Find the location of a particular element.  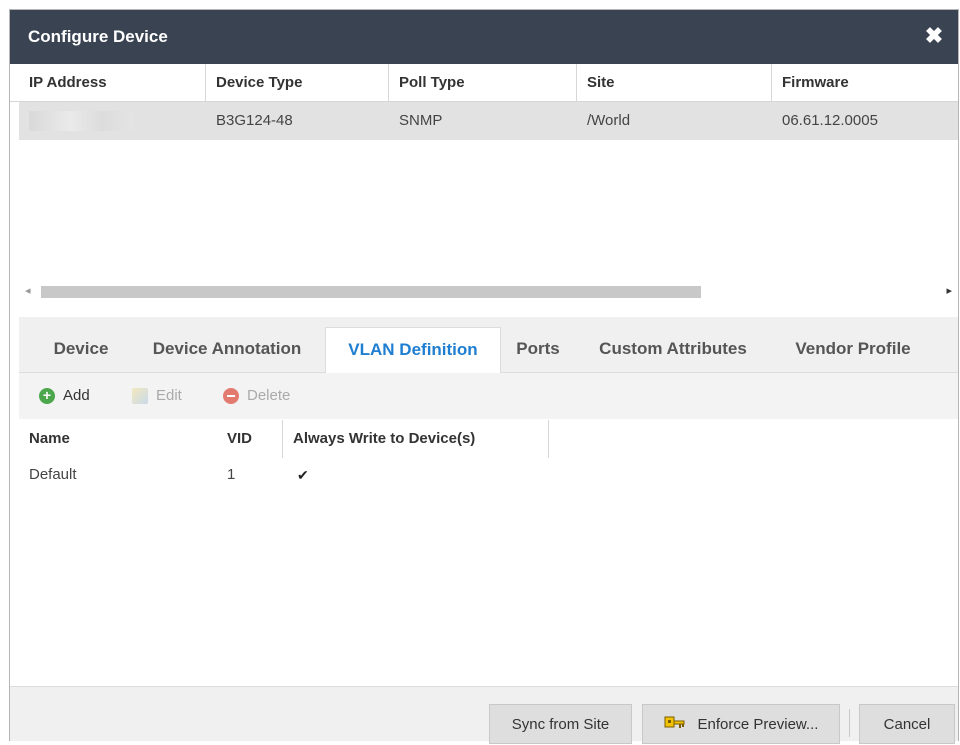

delete-button: Delete is located at coordinates (268, 396).